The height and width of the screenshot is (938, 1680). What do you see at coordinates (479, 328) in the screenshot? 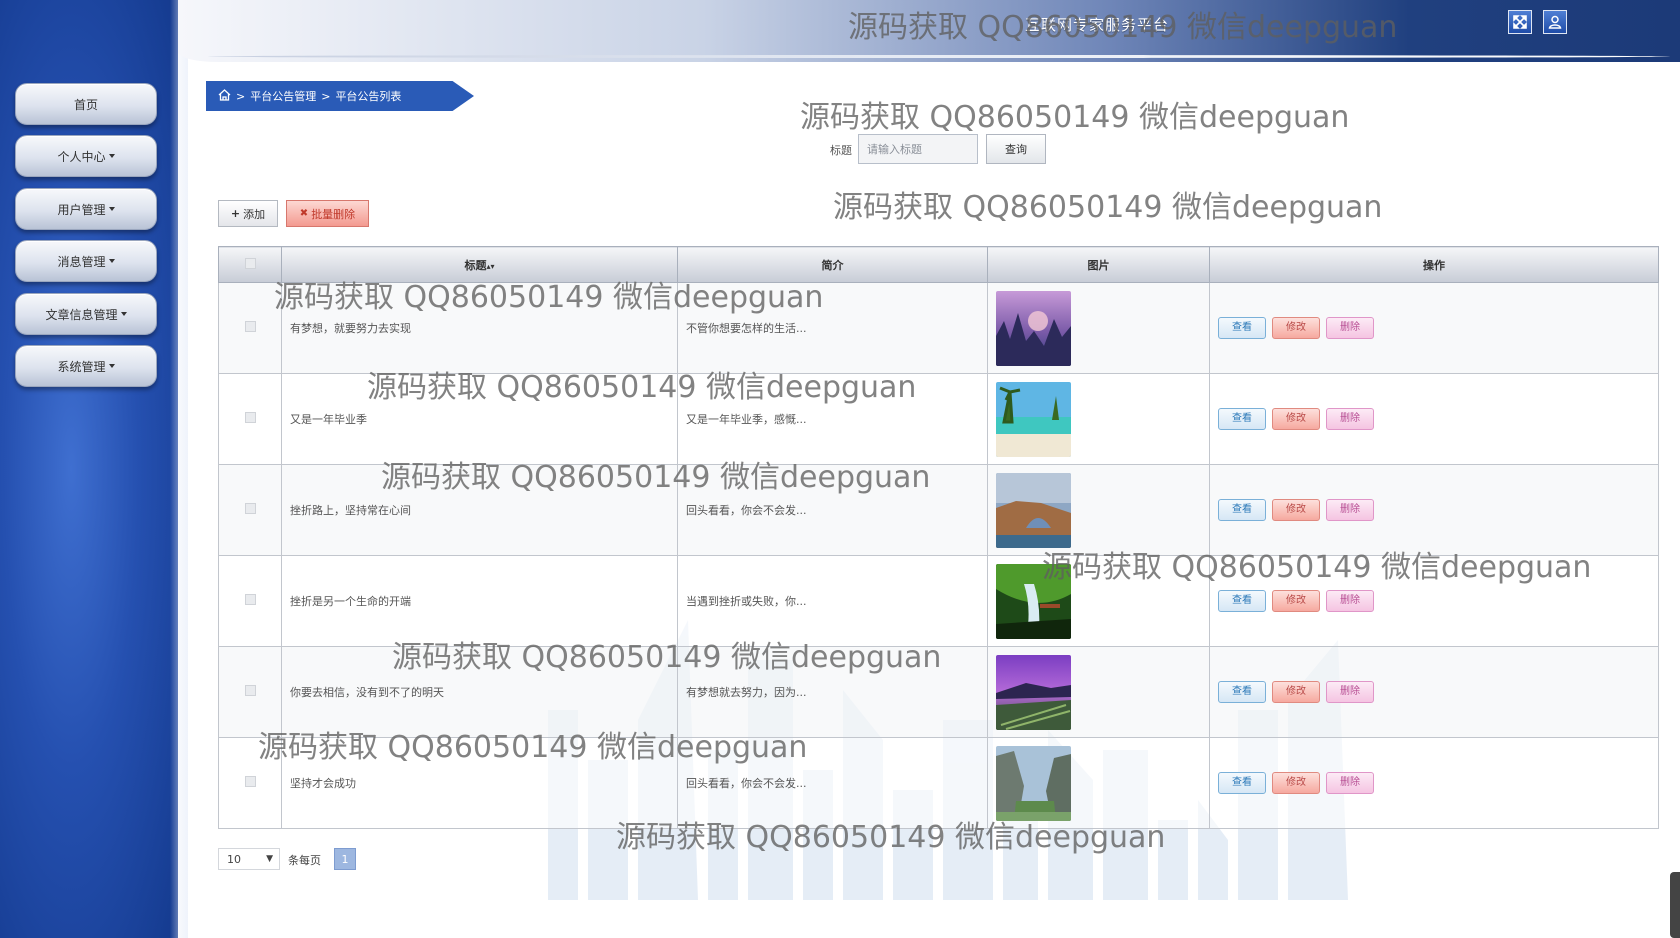
I see `row-title: 有梦想，就要努力去实现` at bounding box center [479, 328].